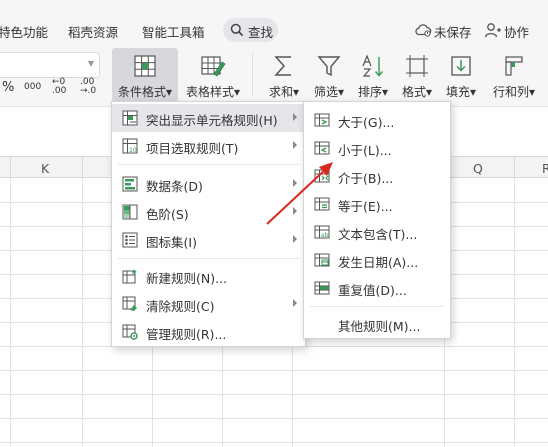 The image size is (548, 447). Describe the element at coordinates (322, 120) in the screenshot. I see `greater-than-icon` at that location.